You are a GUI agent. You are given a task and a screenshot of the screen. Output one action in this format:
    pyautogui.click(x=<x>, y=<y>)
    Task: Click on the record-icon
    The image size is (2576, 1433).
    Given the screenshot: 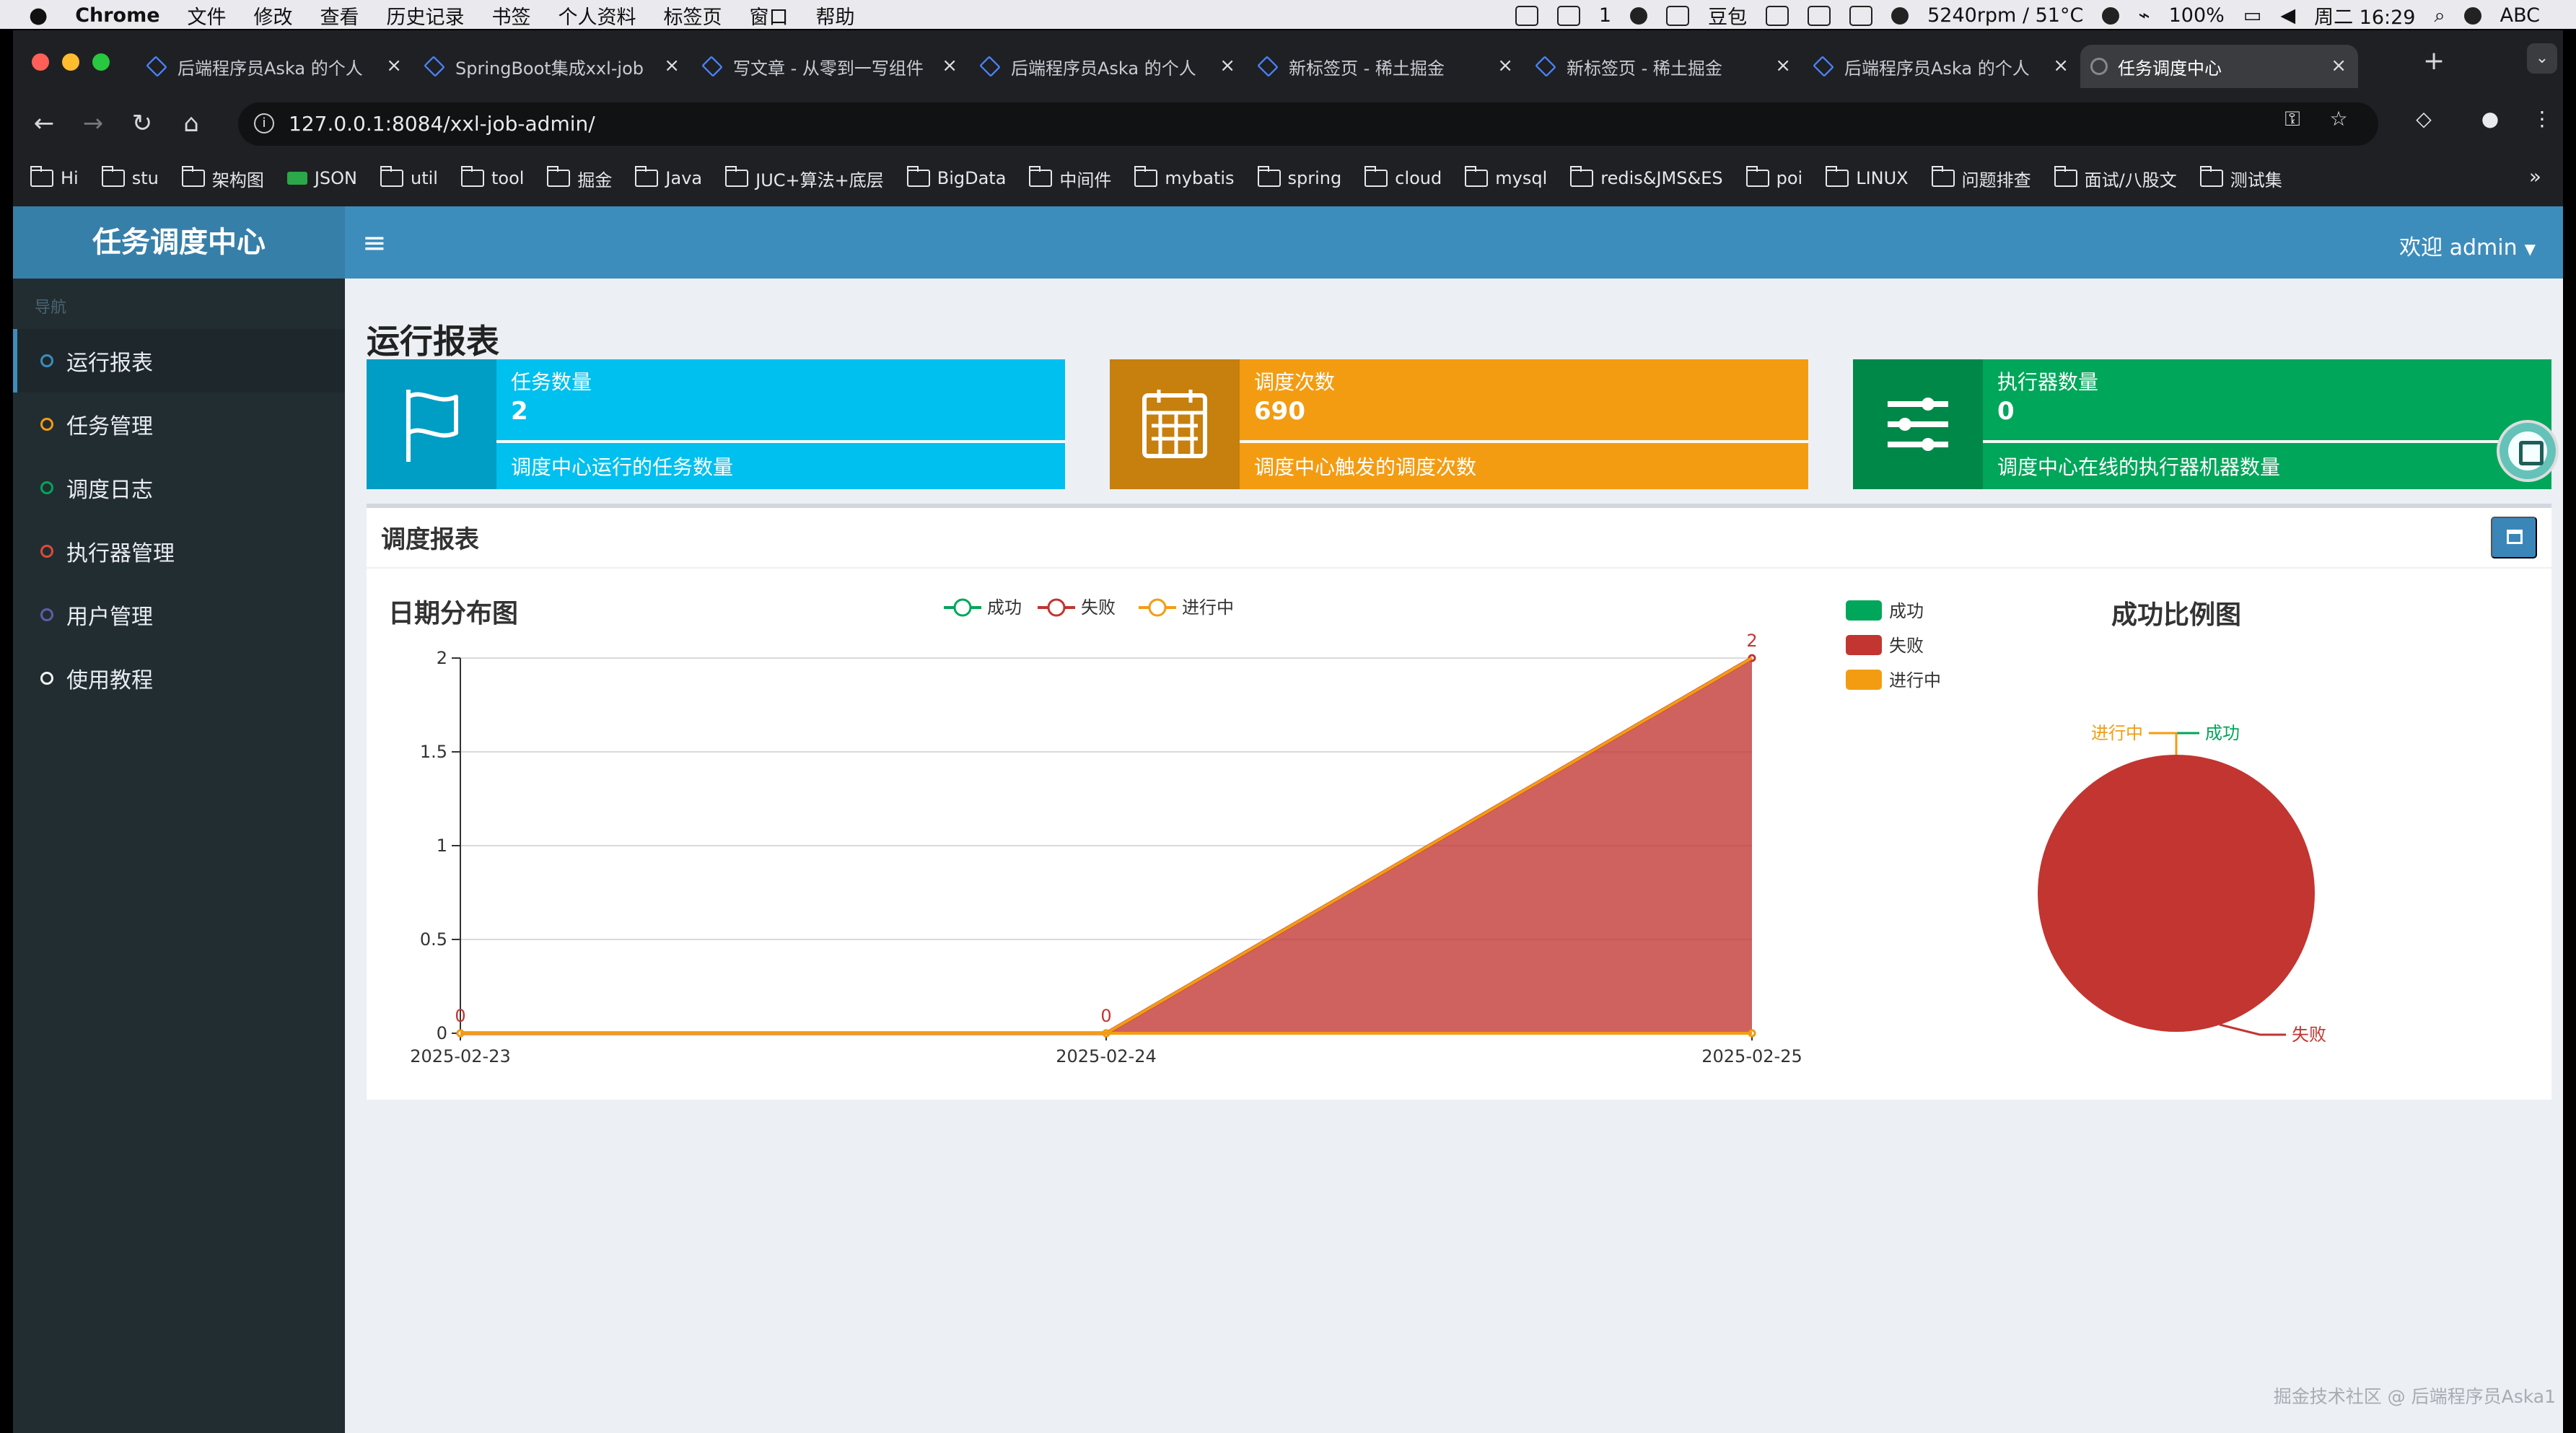 What is the action you would take?
    pyautogui.click(x=1639, y=15)
    